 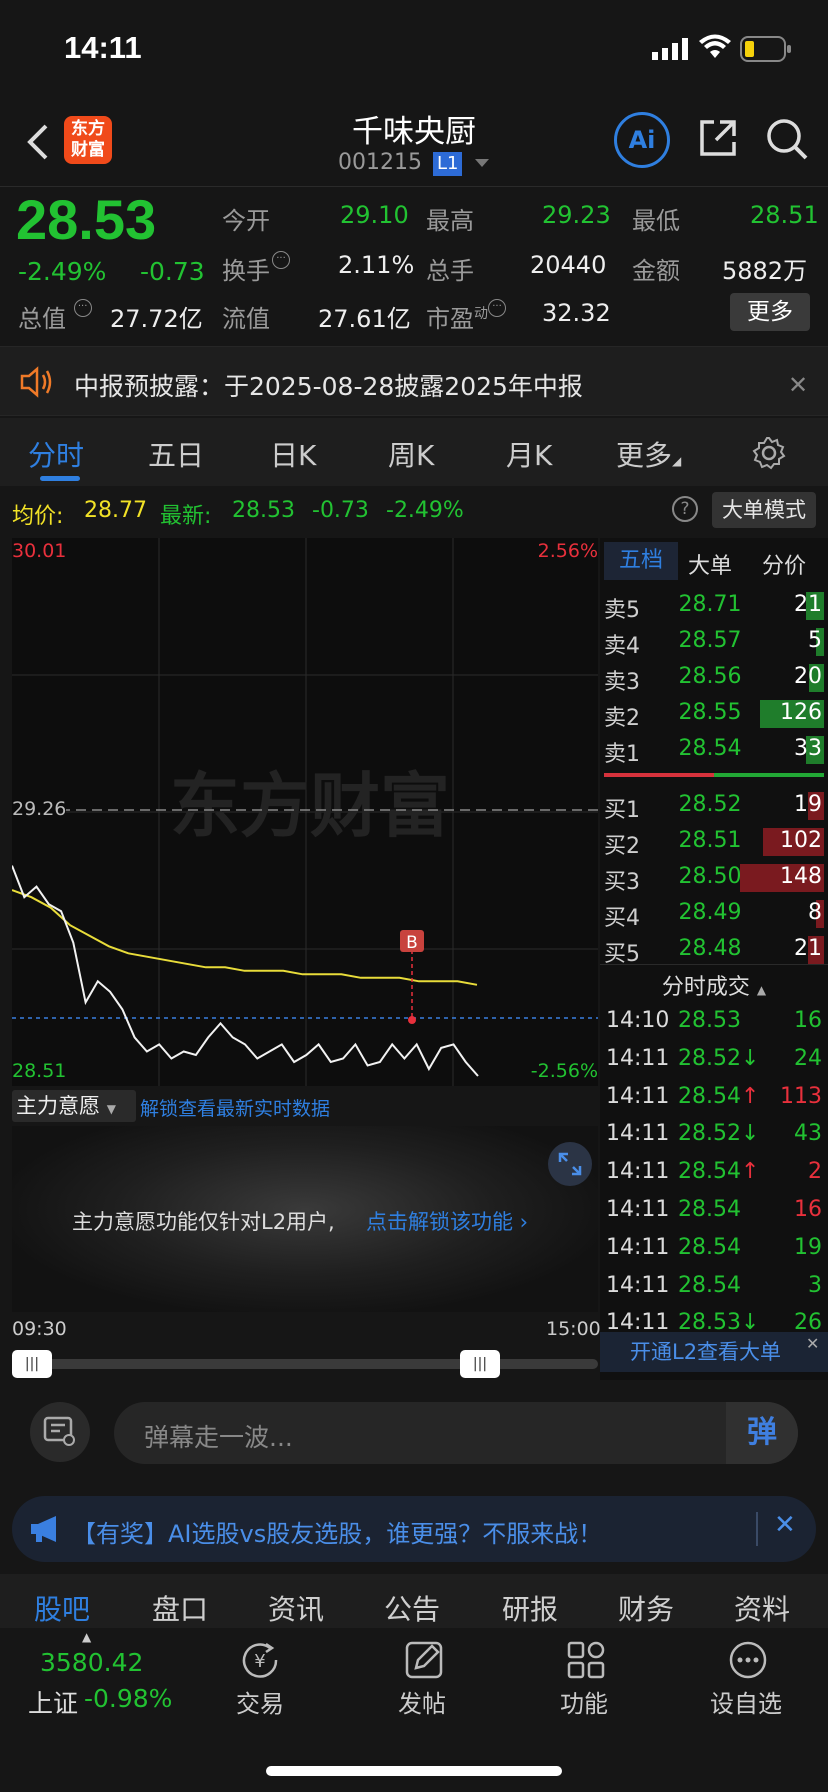 I want to click on stock-code-row: 001215 L1, so click(x=418, y=165).